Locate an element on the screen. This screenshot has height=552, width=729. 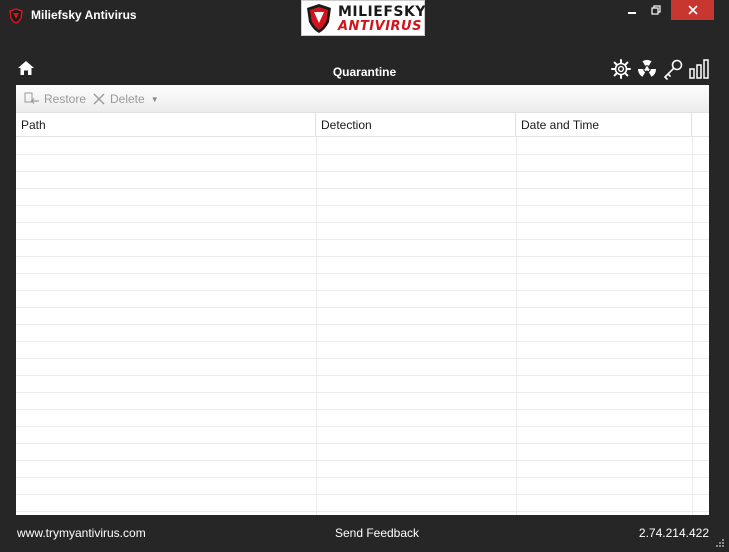
send-feedback-link: Send Feedback is located at coordinates (364, 533).